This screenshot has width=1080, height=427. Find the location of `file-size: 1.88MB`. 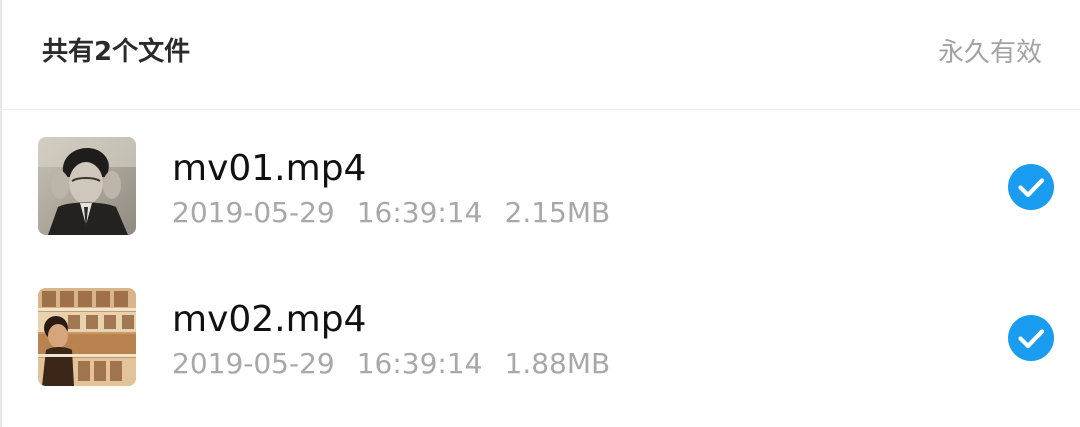

file-size: 1.88MB is located at coordinates (557, 363).